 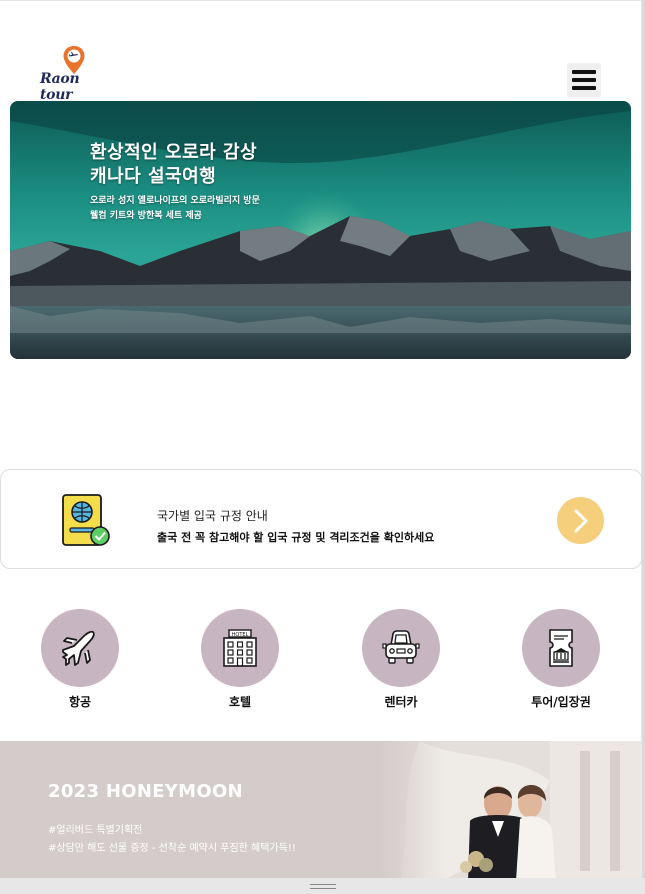 I want to click on ticket-icon, so click(x=561, y=648).